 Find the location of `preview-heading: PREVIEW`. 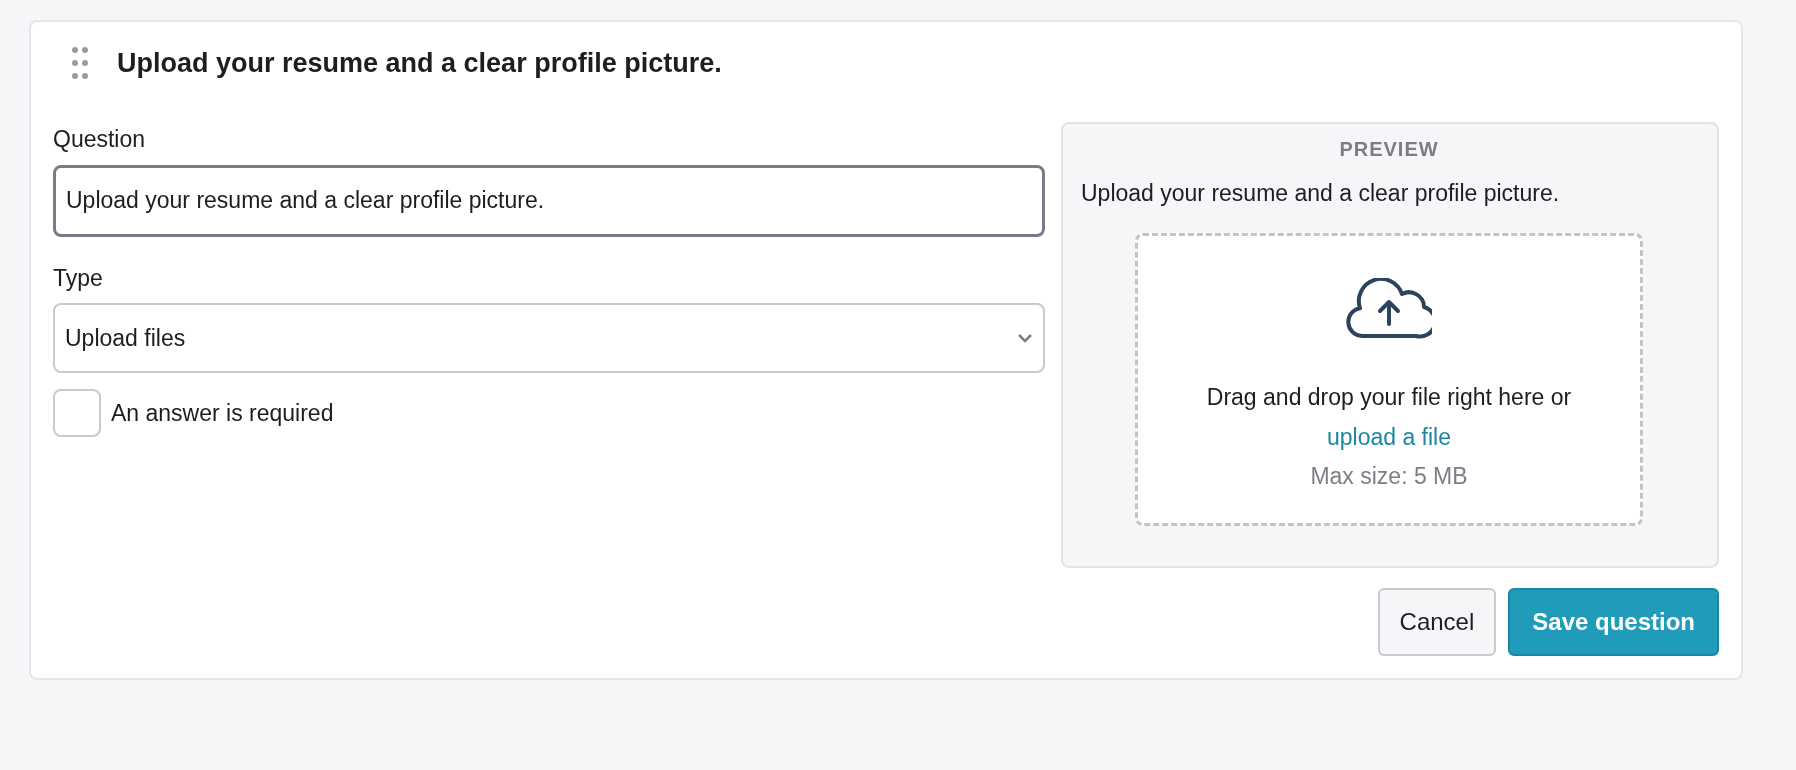

preview-heading: PREVIEW is located at coordinates (1389, 149).